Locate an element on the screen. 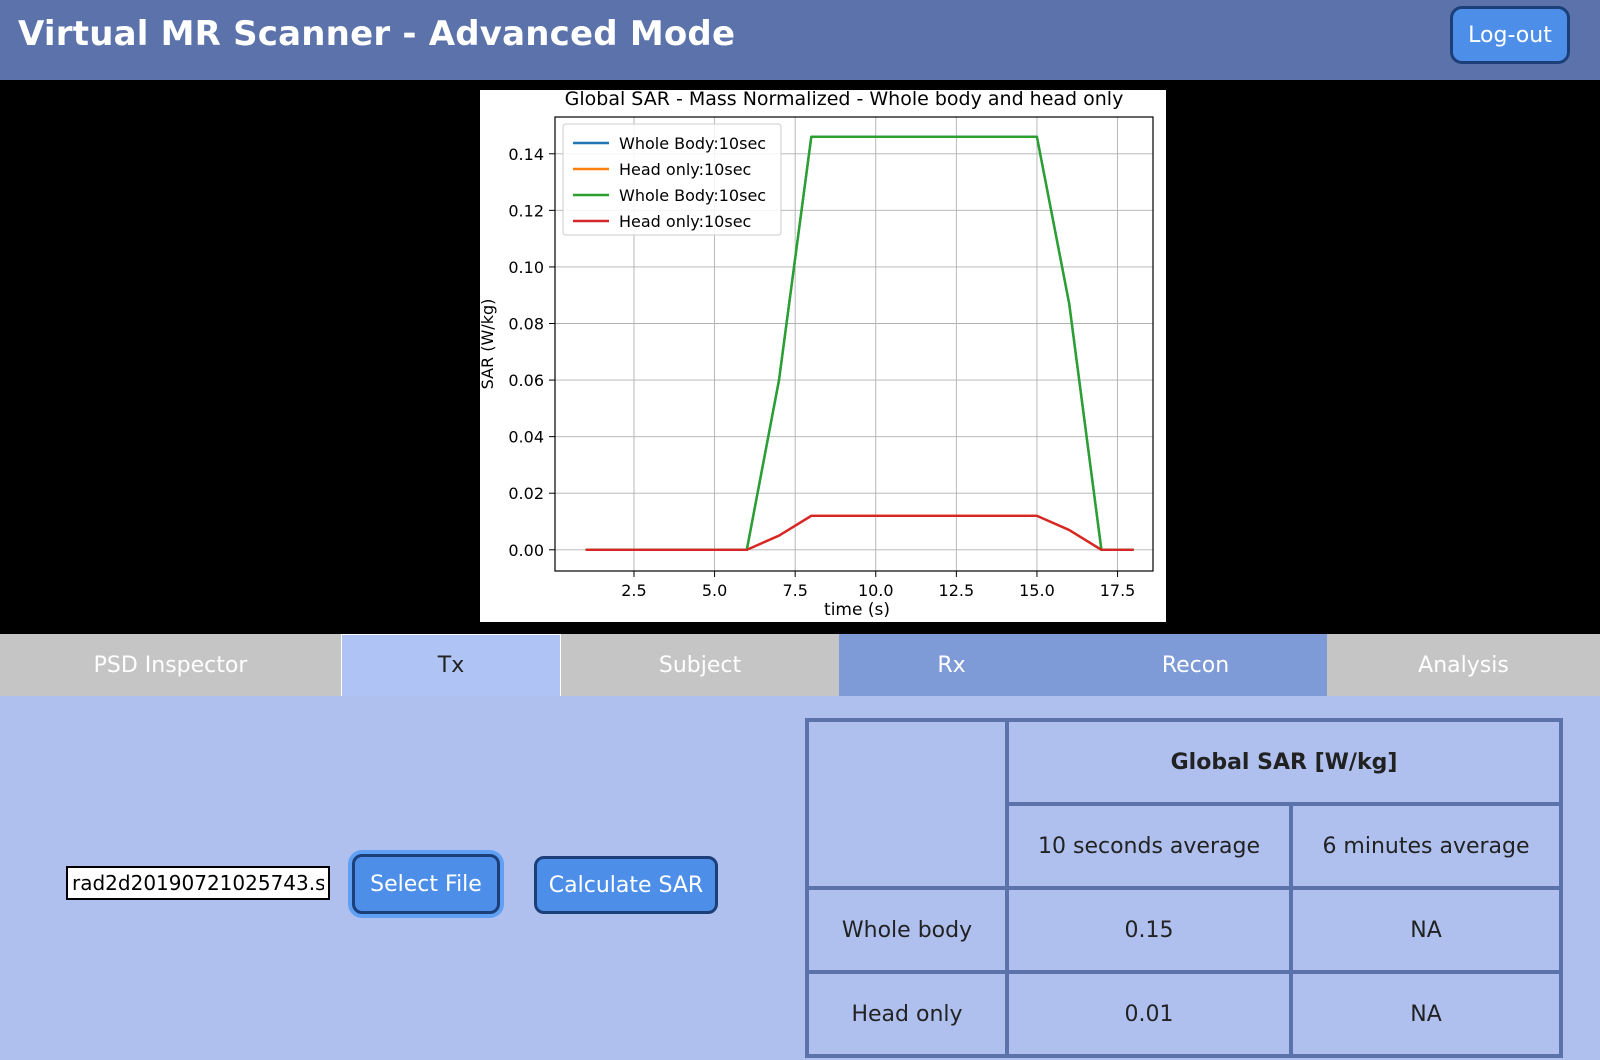  x-tick-label: 10.0 is located at coordinates (876, 590).